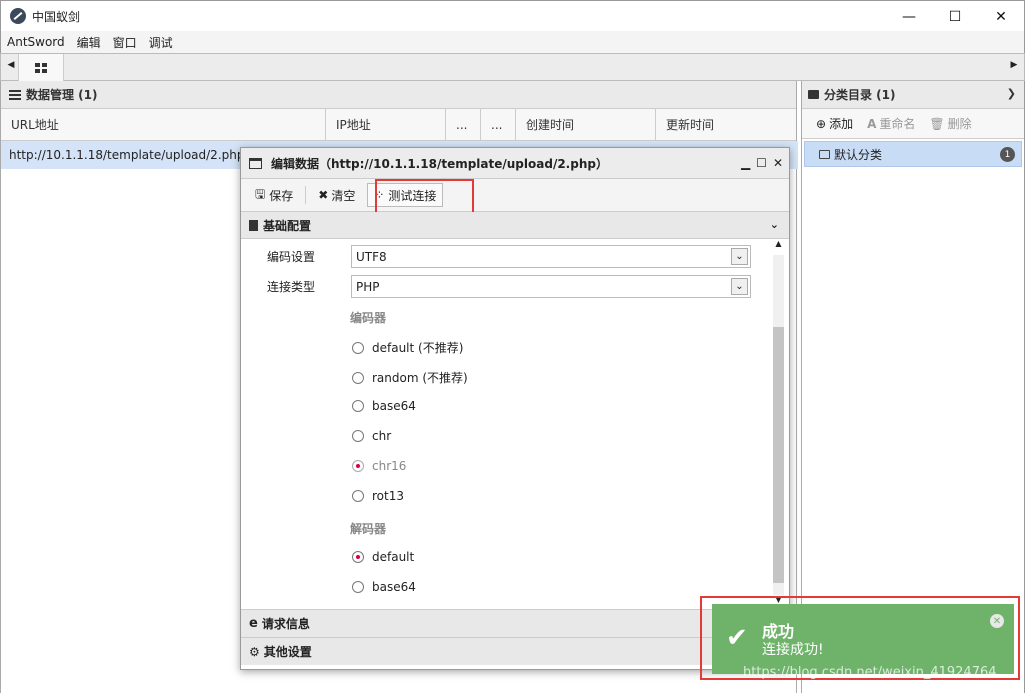 The image size is (1025, 693). I want to click on other-settings-title: 其他设置, so click(287, 652).